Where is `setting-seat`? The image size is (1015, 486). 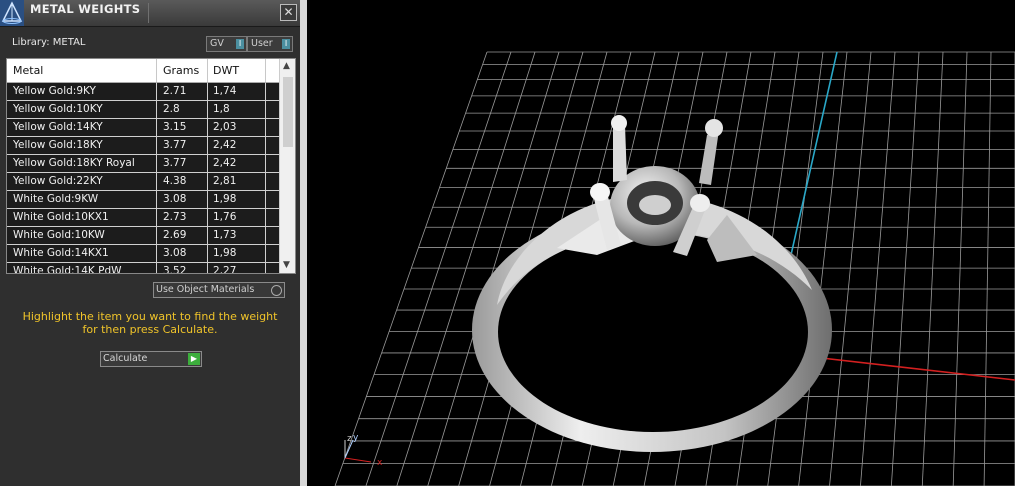
setting-seat is located at coordinates (655, 205).